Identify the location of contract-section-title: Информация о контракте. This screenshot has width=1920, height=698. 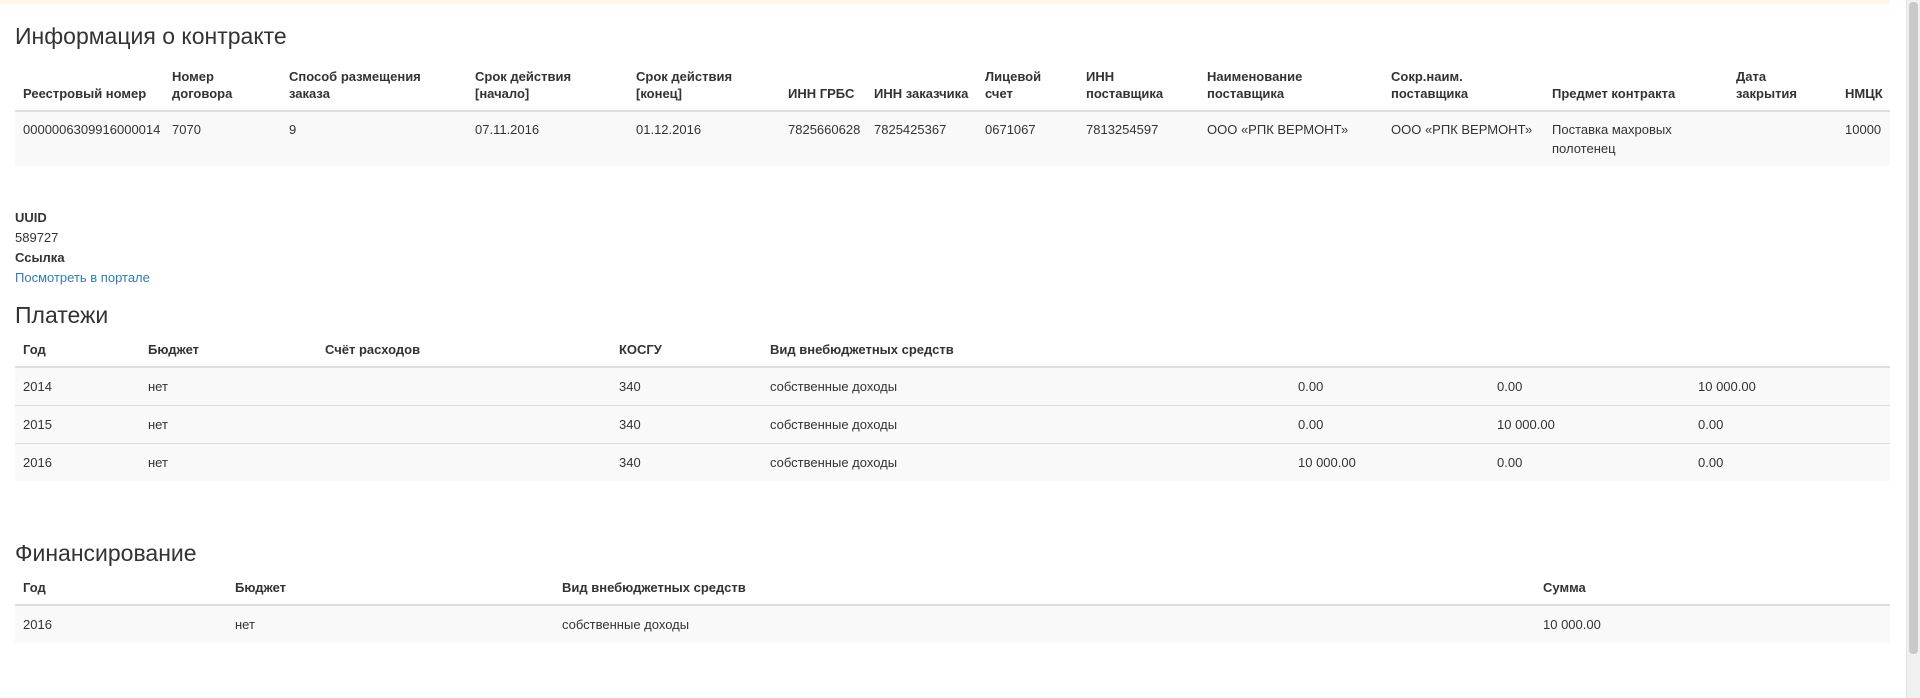
(151, 36).